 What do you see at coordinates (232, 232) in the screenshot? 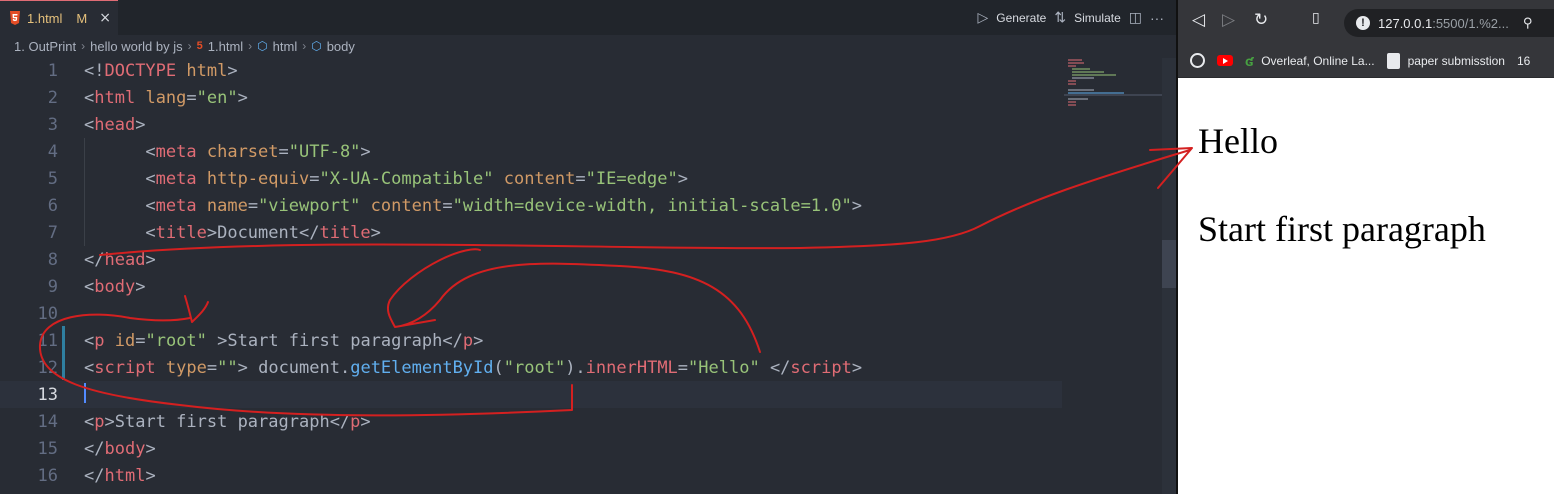
I see `code-text: <title>Document</title>` at bounding box center [232, 232].